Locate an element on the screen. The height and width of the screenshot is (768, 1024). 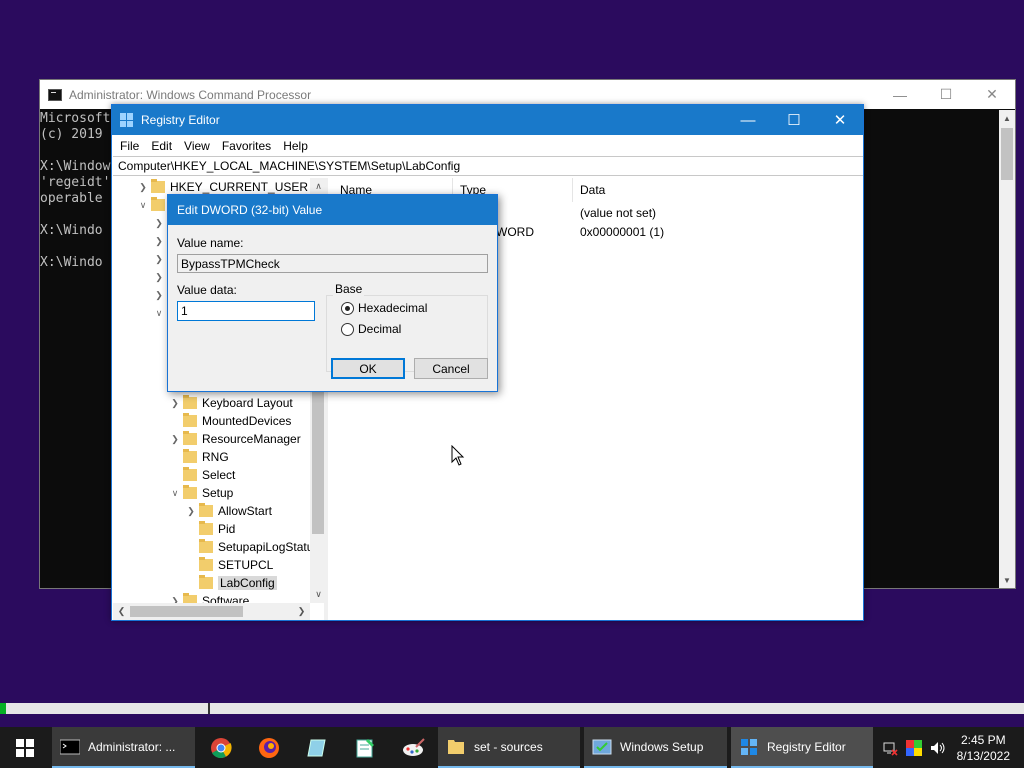
taskbar-chrome is located at coordinates (221, 747).